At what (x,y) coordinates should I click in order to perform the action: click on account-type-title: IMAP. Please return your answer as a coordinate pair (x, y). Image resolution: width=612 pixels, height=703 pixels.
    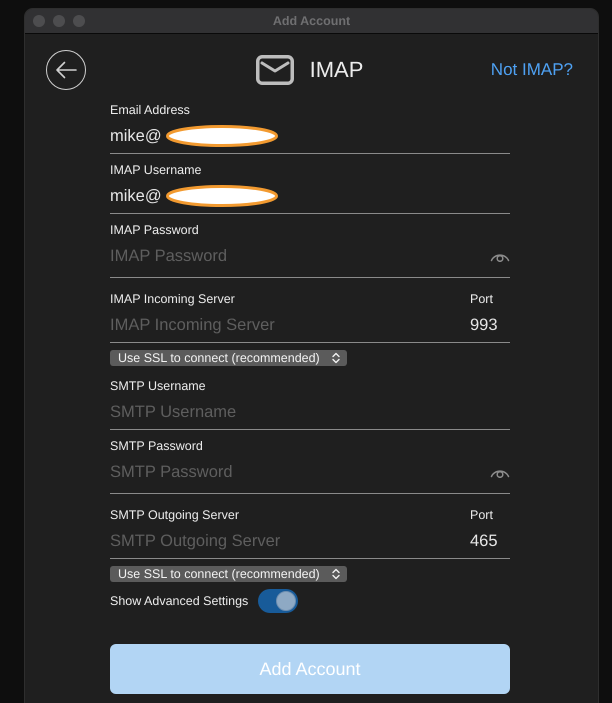
    Looking at the image, I should click on (337, 70).